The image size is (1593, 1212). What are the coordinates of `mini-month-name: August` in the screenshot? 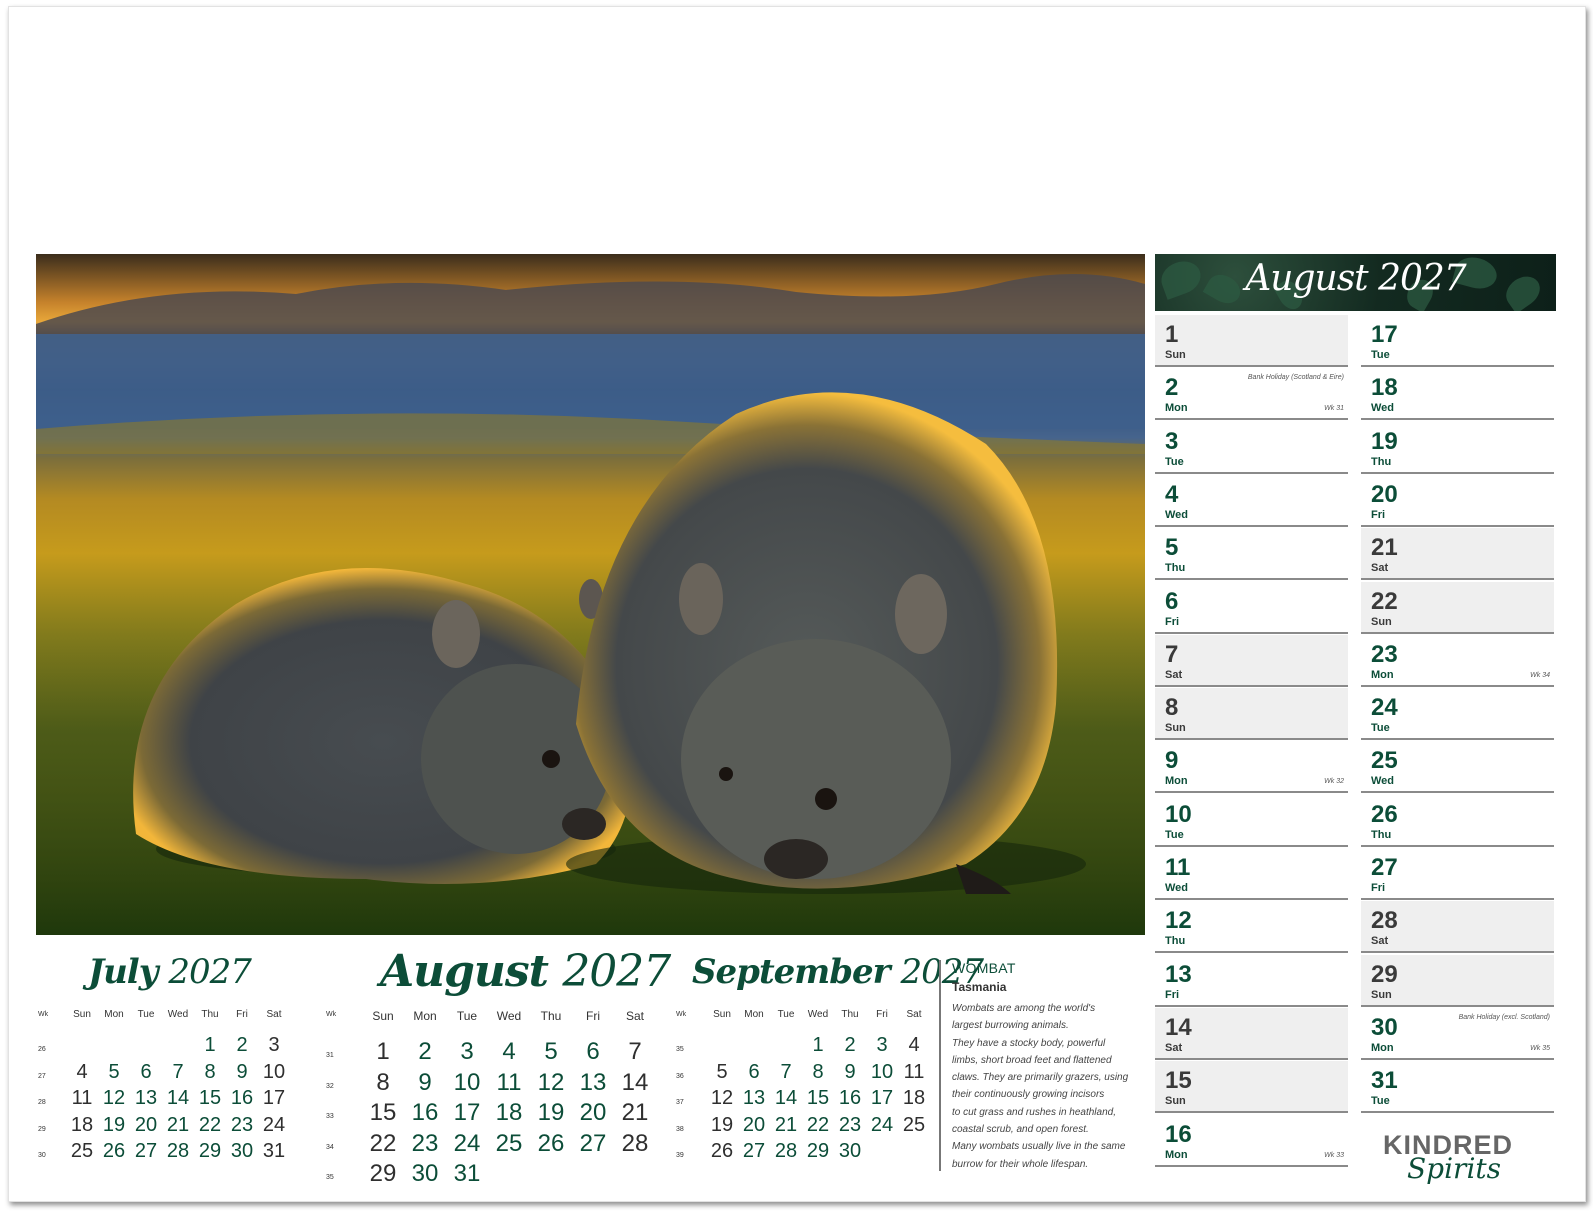 It's located at (464, 971).